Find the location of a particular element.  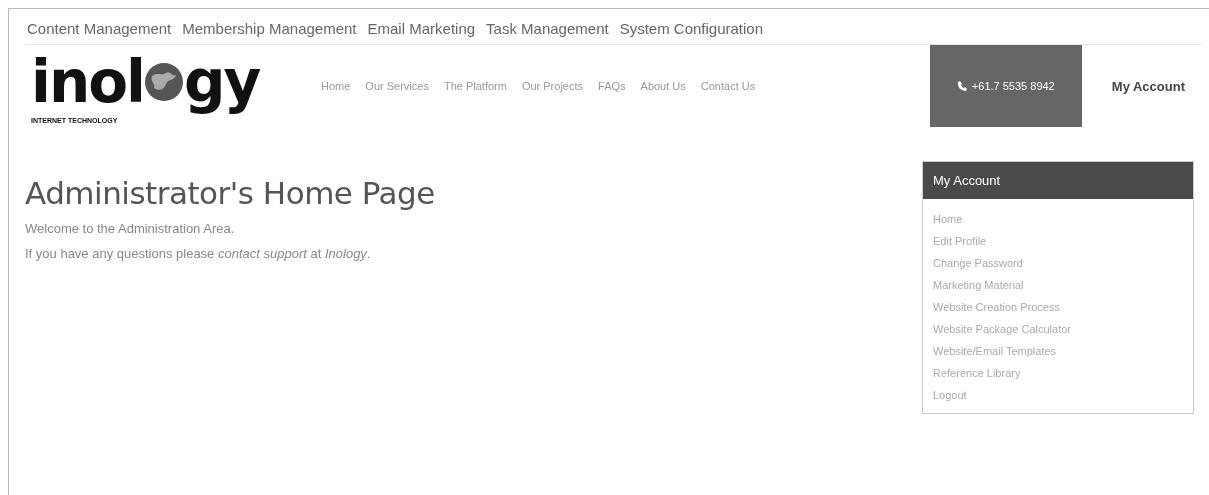

sidebar-link: Reference Library is located at coordinates (1058, 373).